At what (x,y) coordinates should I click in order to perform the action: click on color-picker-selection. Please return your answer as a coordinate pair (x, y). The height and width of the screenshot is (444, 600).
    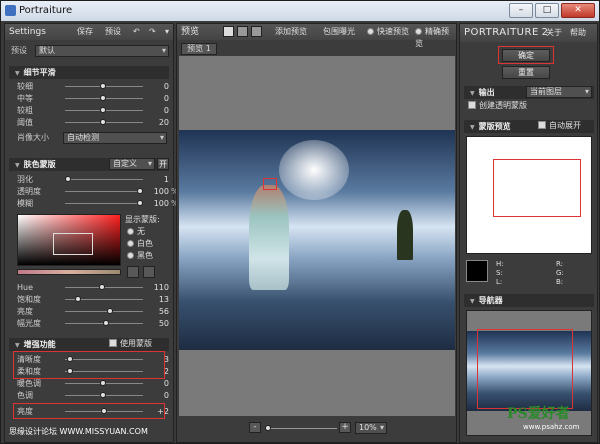
    Looking at the image, I should click on (73, 244).